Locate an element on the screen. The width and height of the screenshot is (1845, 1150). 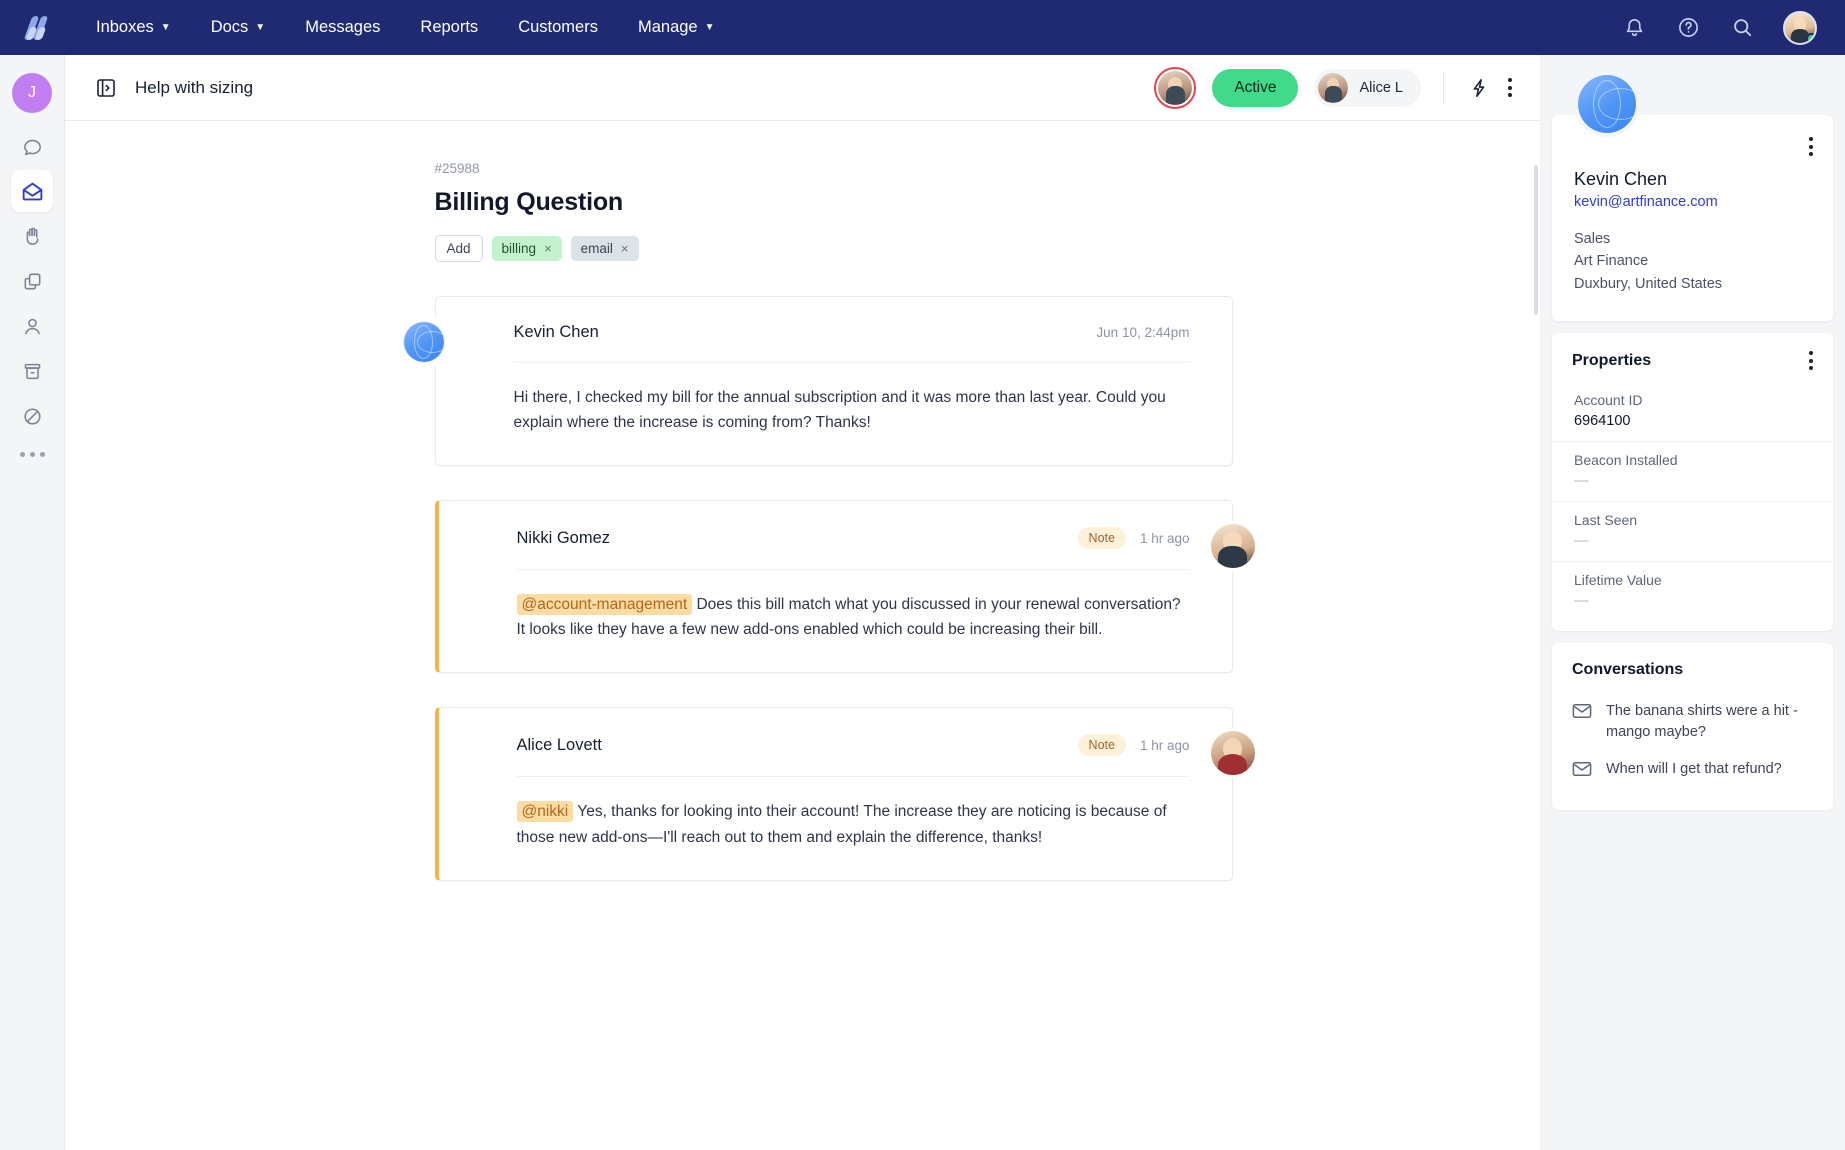
nav-item-messages: Messages is located at coordinates (342, 27).